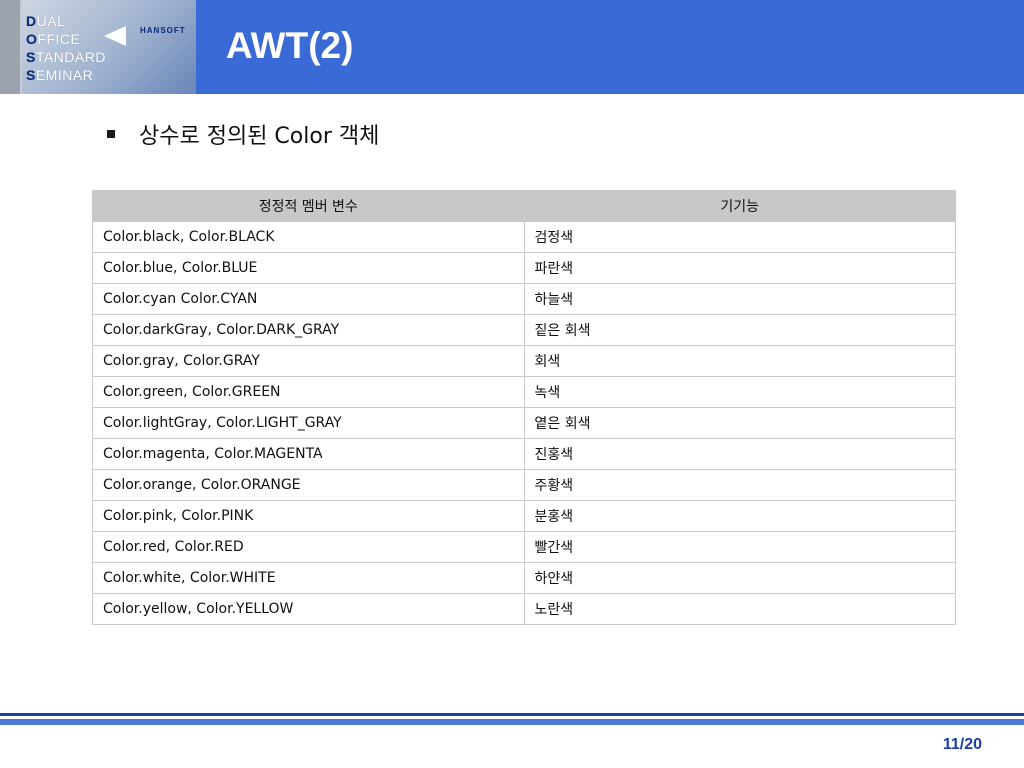  I want to click on slide-title: AWT(2), so click(290, 45).